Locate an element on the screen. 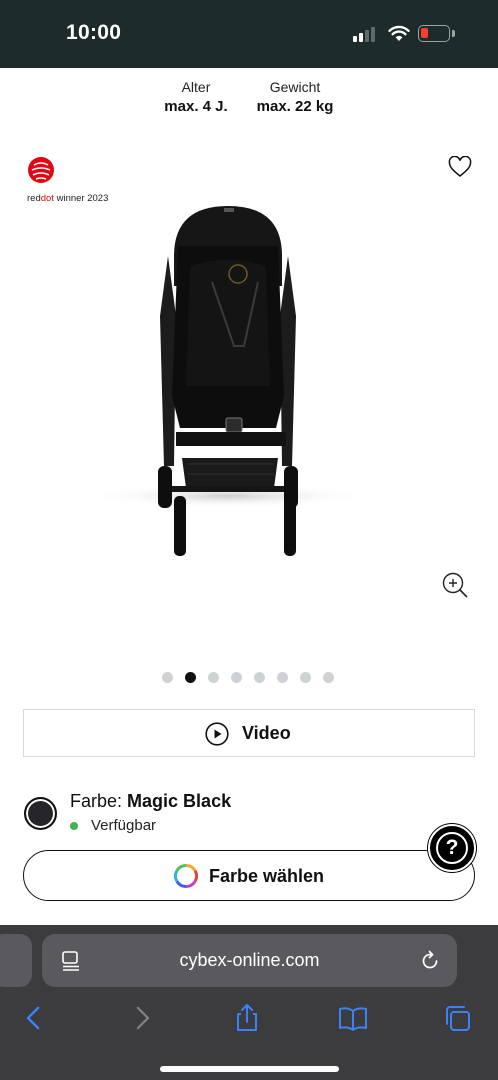 The width and height of the screenshot is (498, 1080). spec-age-label: Alter is located at coordinates (196, 87).